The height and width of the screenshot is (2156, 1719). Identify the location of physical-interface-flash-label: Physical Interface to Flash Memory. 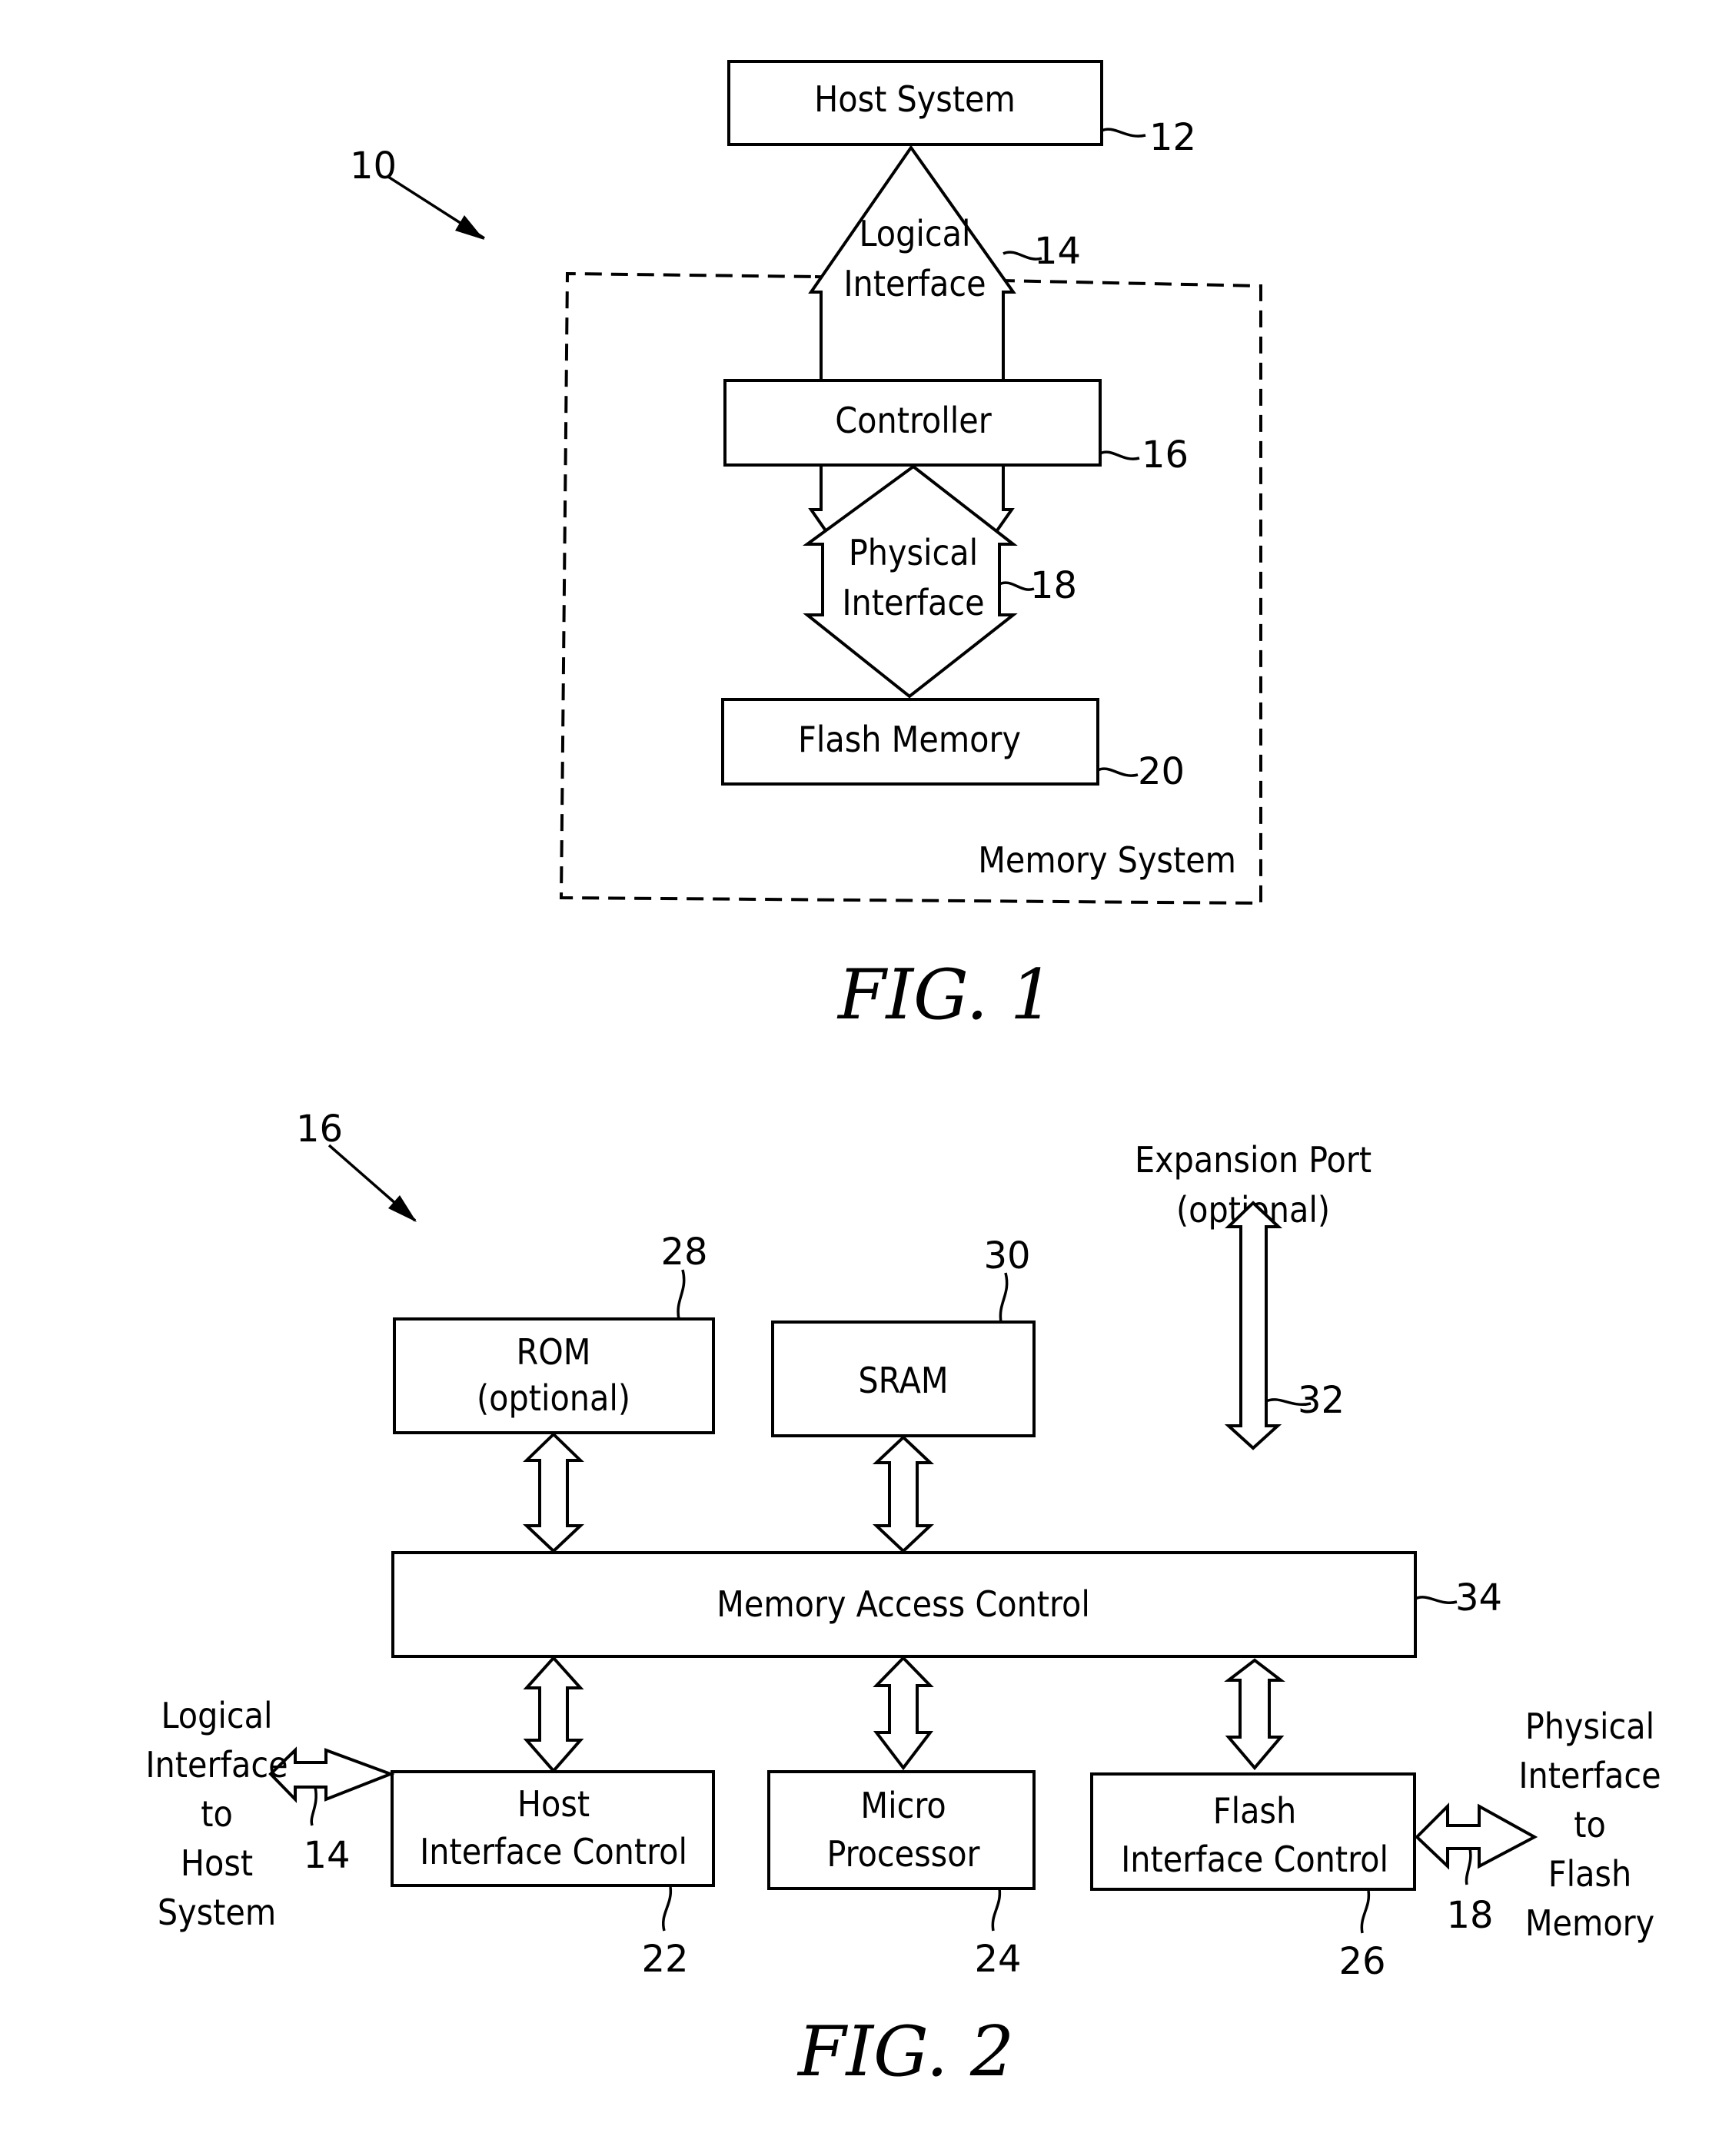
(1589, 1825).